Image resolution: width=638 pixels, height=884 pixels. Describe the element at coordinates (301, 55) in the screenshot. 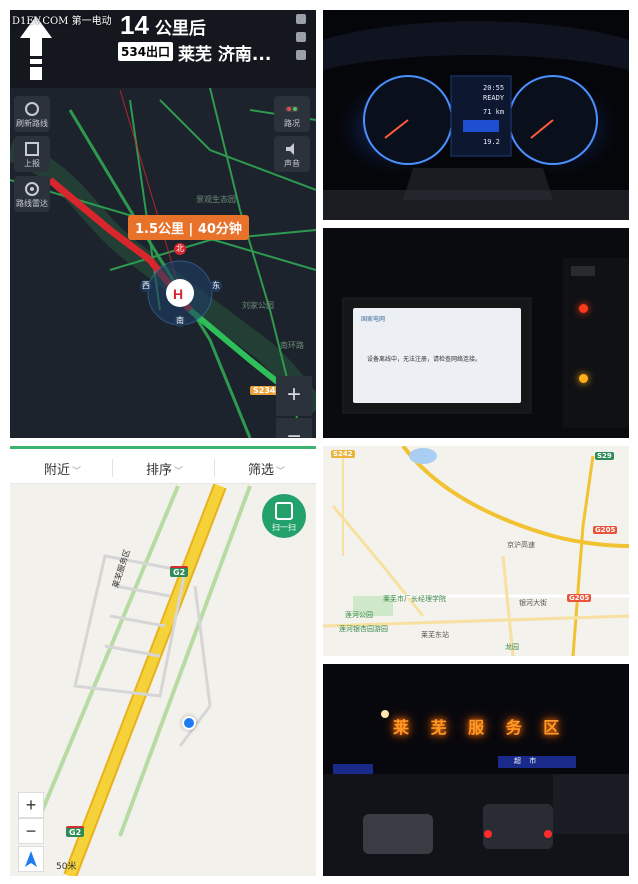

I see `menu-icon` at that location.